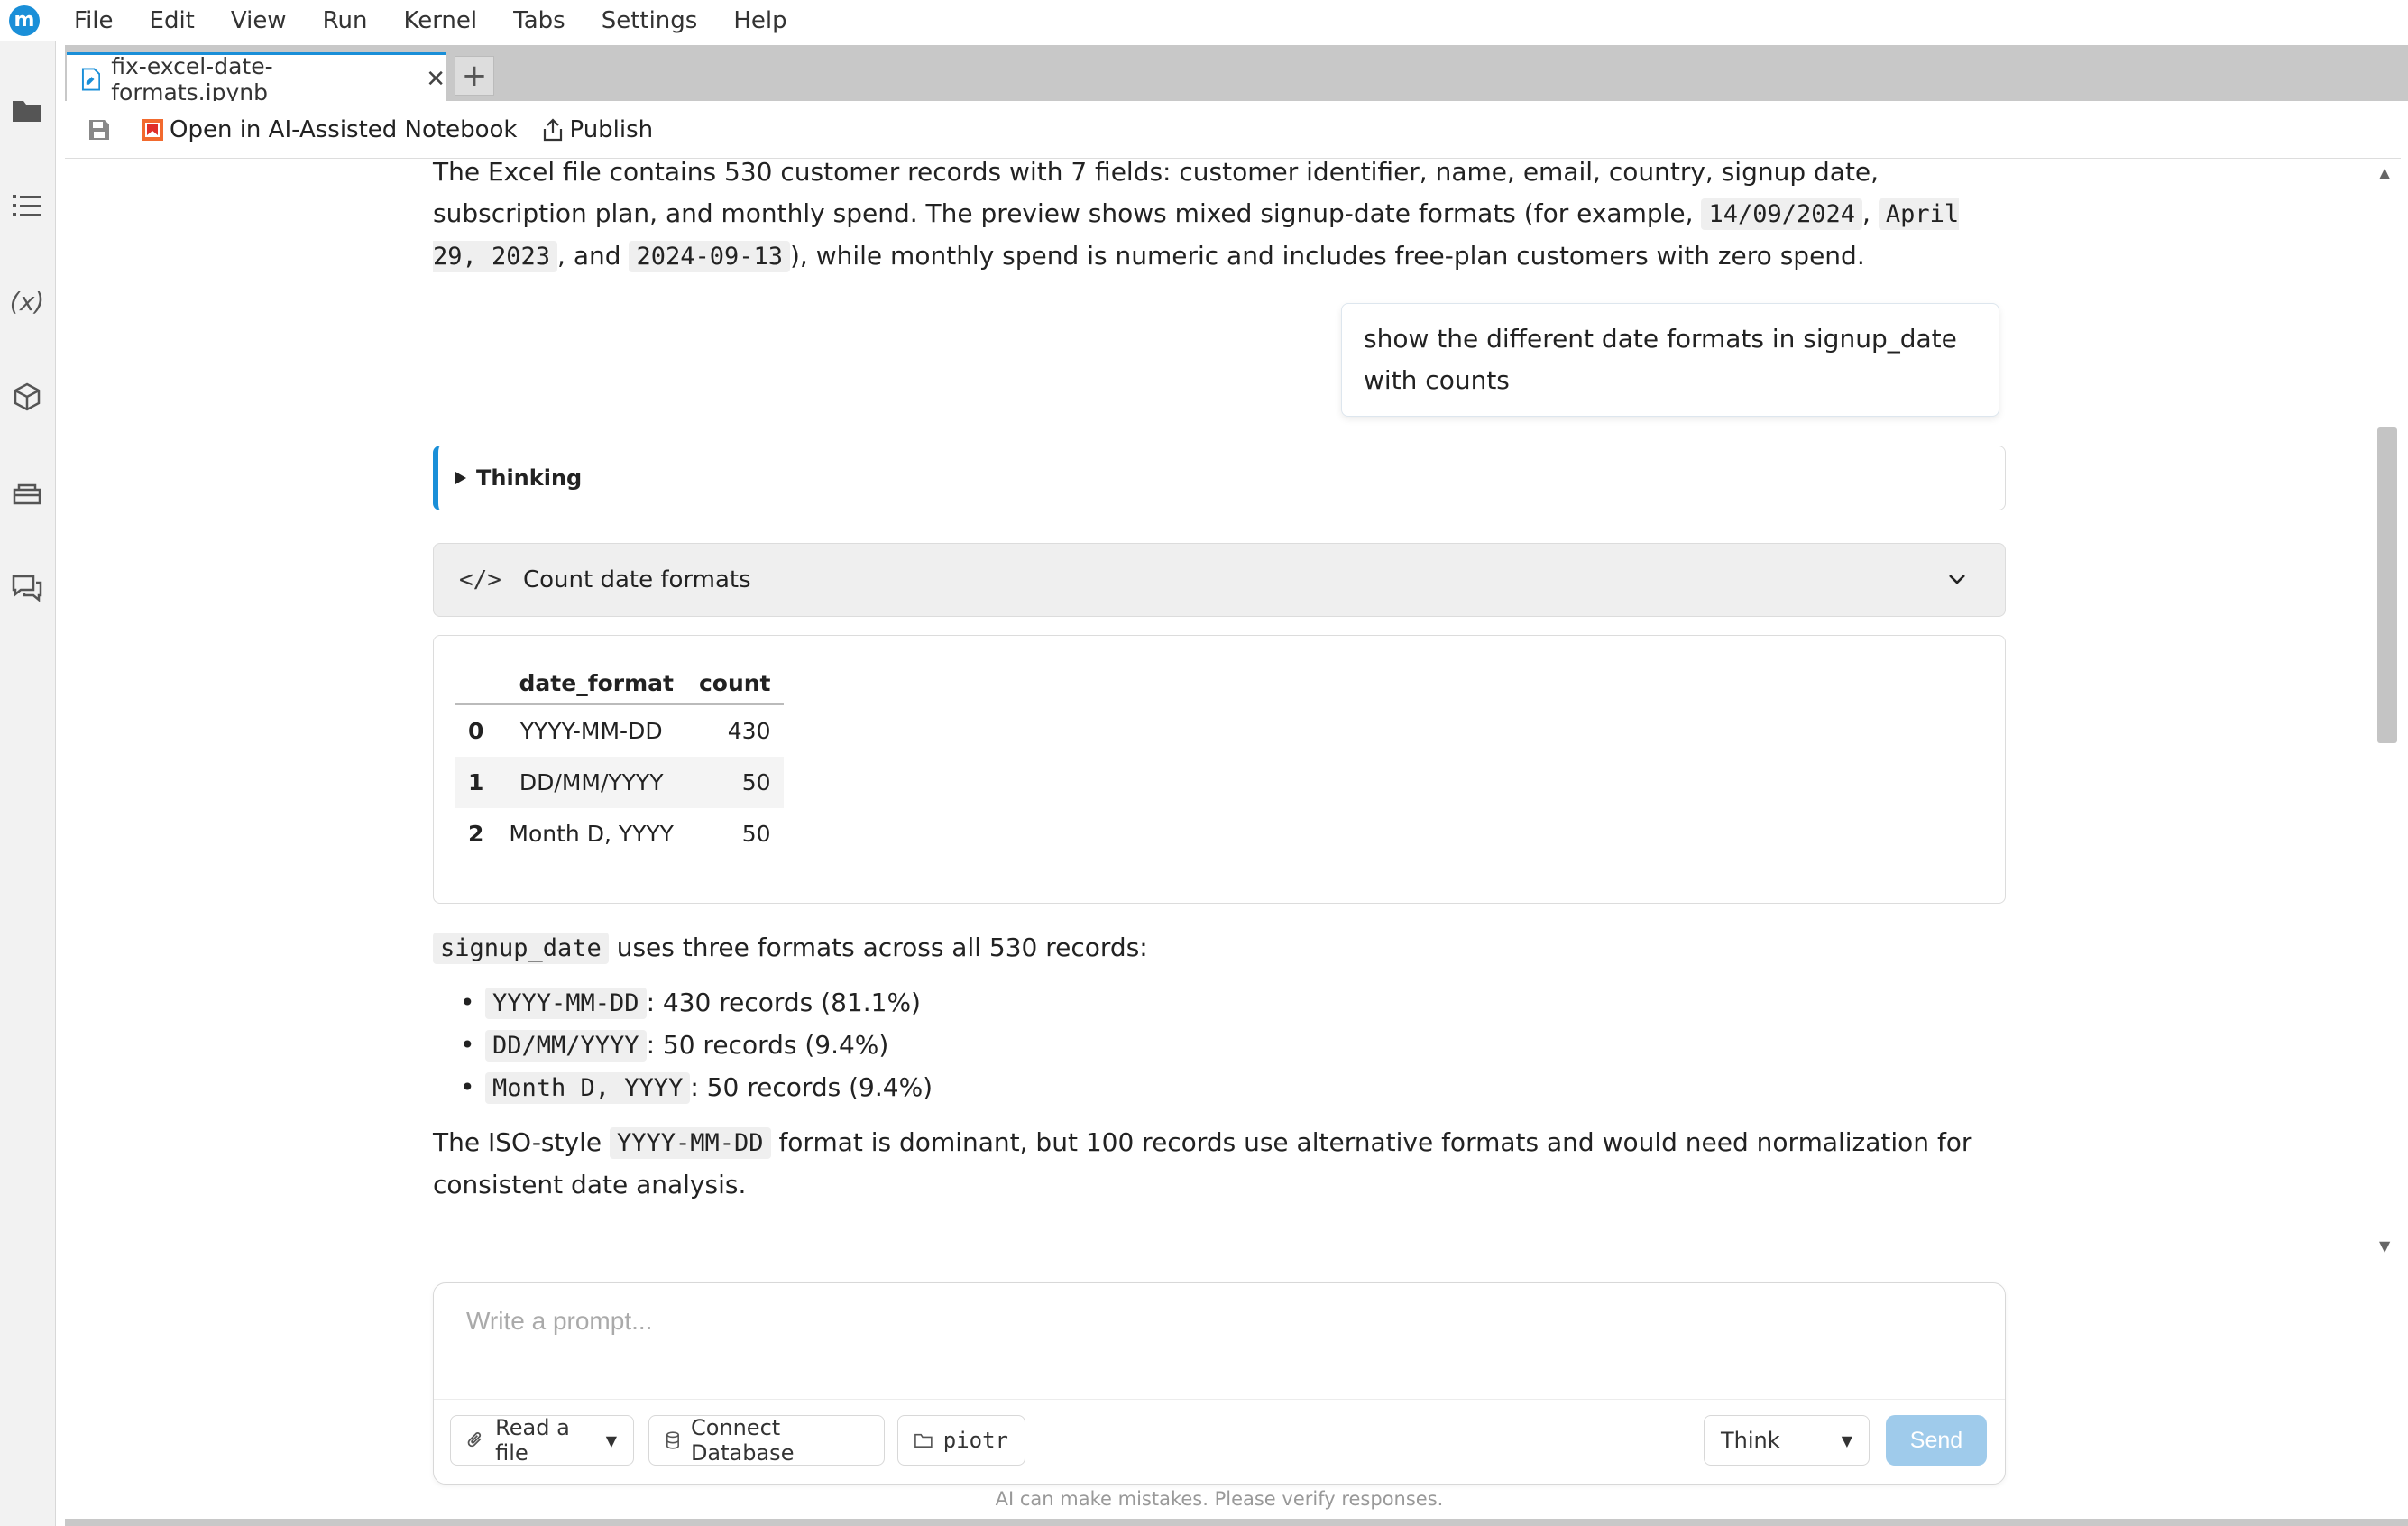 The image size is (2408, 1526). Describe the element at coordinates (94, 20) in the screenshot. I see `menu-file: File` at that location.